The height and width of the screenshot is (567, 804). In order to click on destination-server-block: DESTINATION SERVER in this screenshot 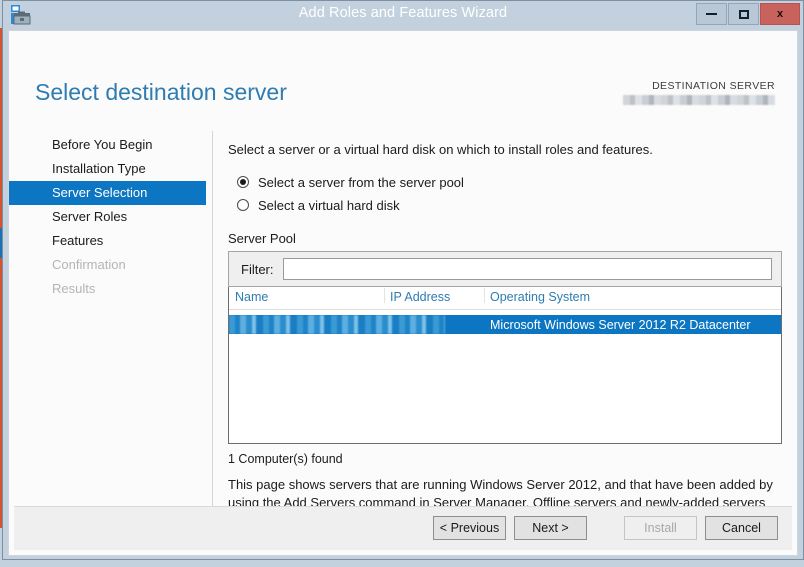, I will do `click(699, 92)`.